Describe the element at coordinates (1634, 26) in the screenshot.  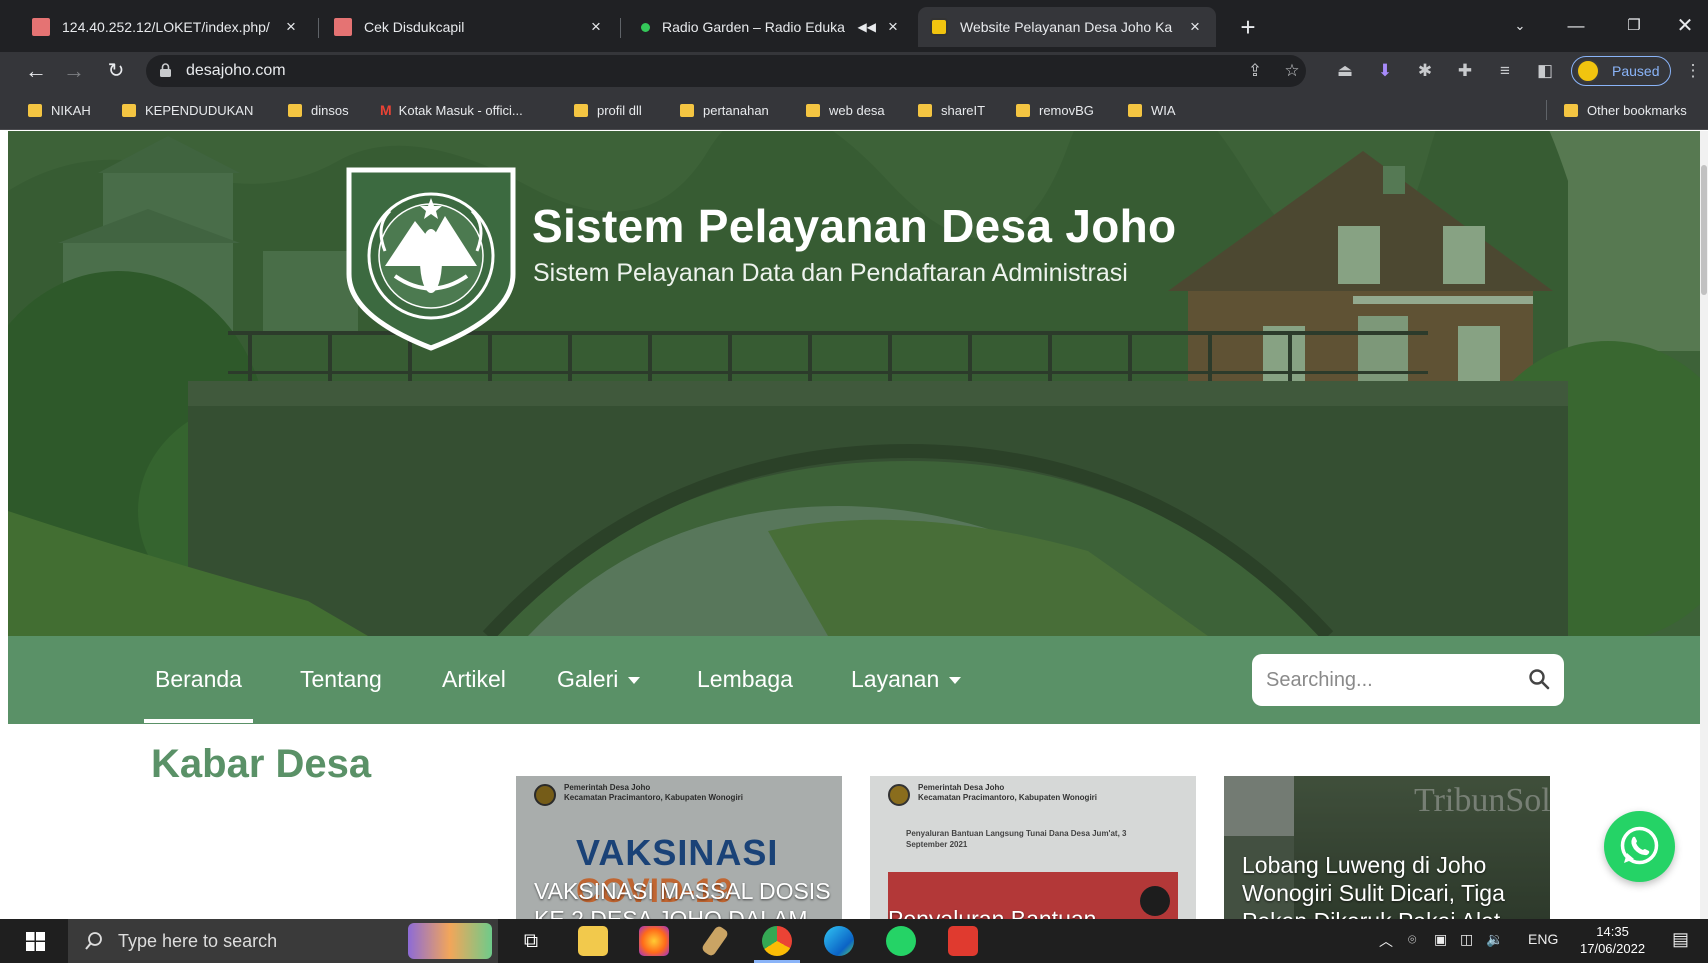
I see `restore-button: ❐` at that location.